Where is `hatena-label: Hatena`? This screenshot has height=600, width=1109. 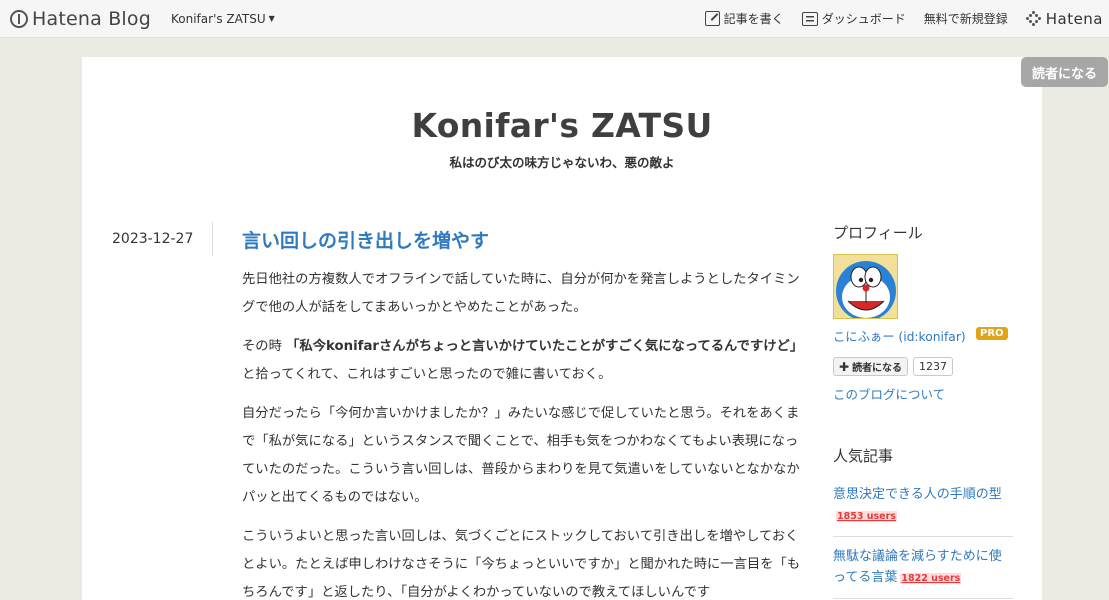
hatena-label: Hatena is located at coordinates (1074, 18).